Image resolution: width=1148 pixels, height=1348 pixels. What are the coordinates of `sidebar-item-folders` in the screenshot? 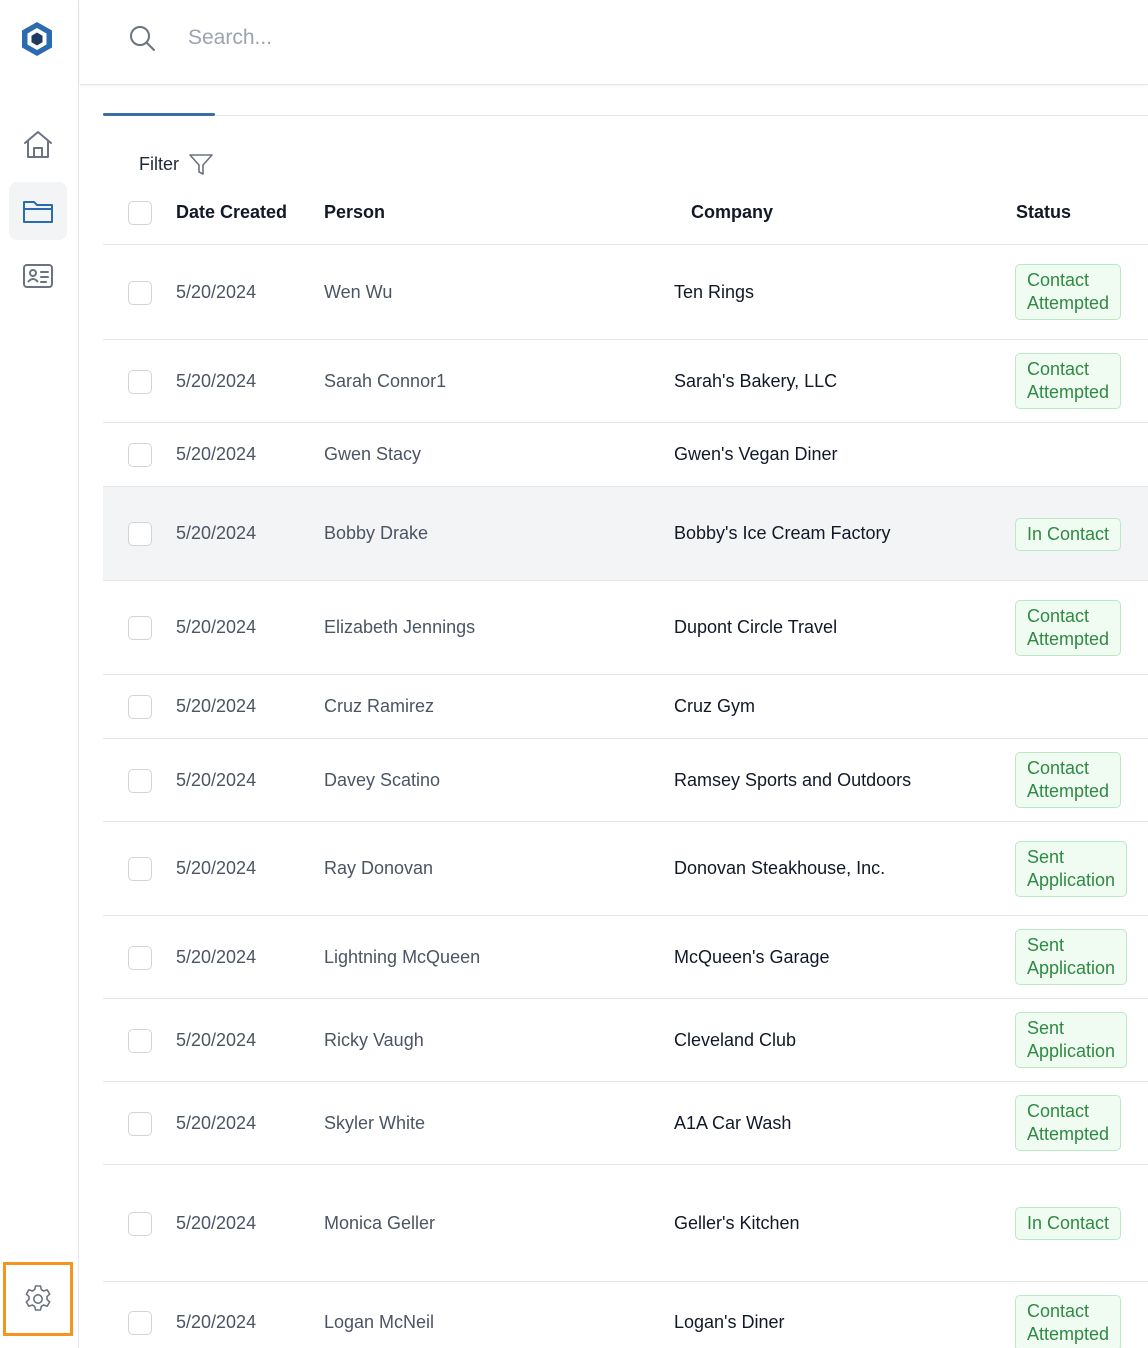 It's located at (38, 211).